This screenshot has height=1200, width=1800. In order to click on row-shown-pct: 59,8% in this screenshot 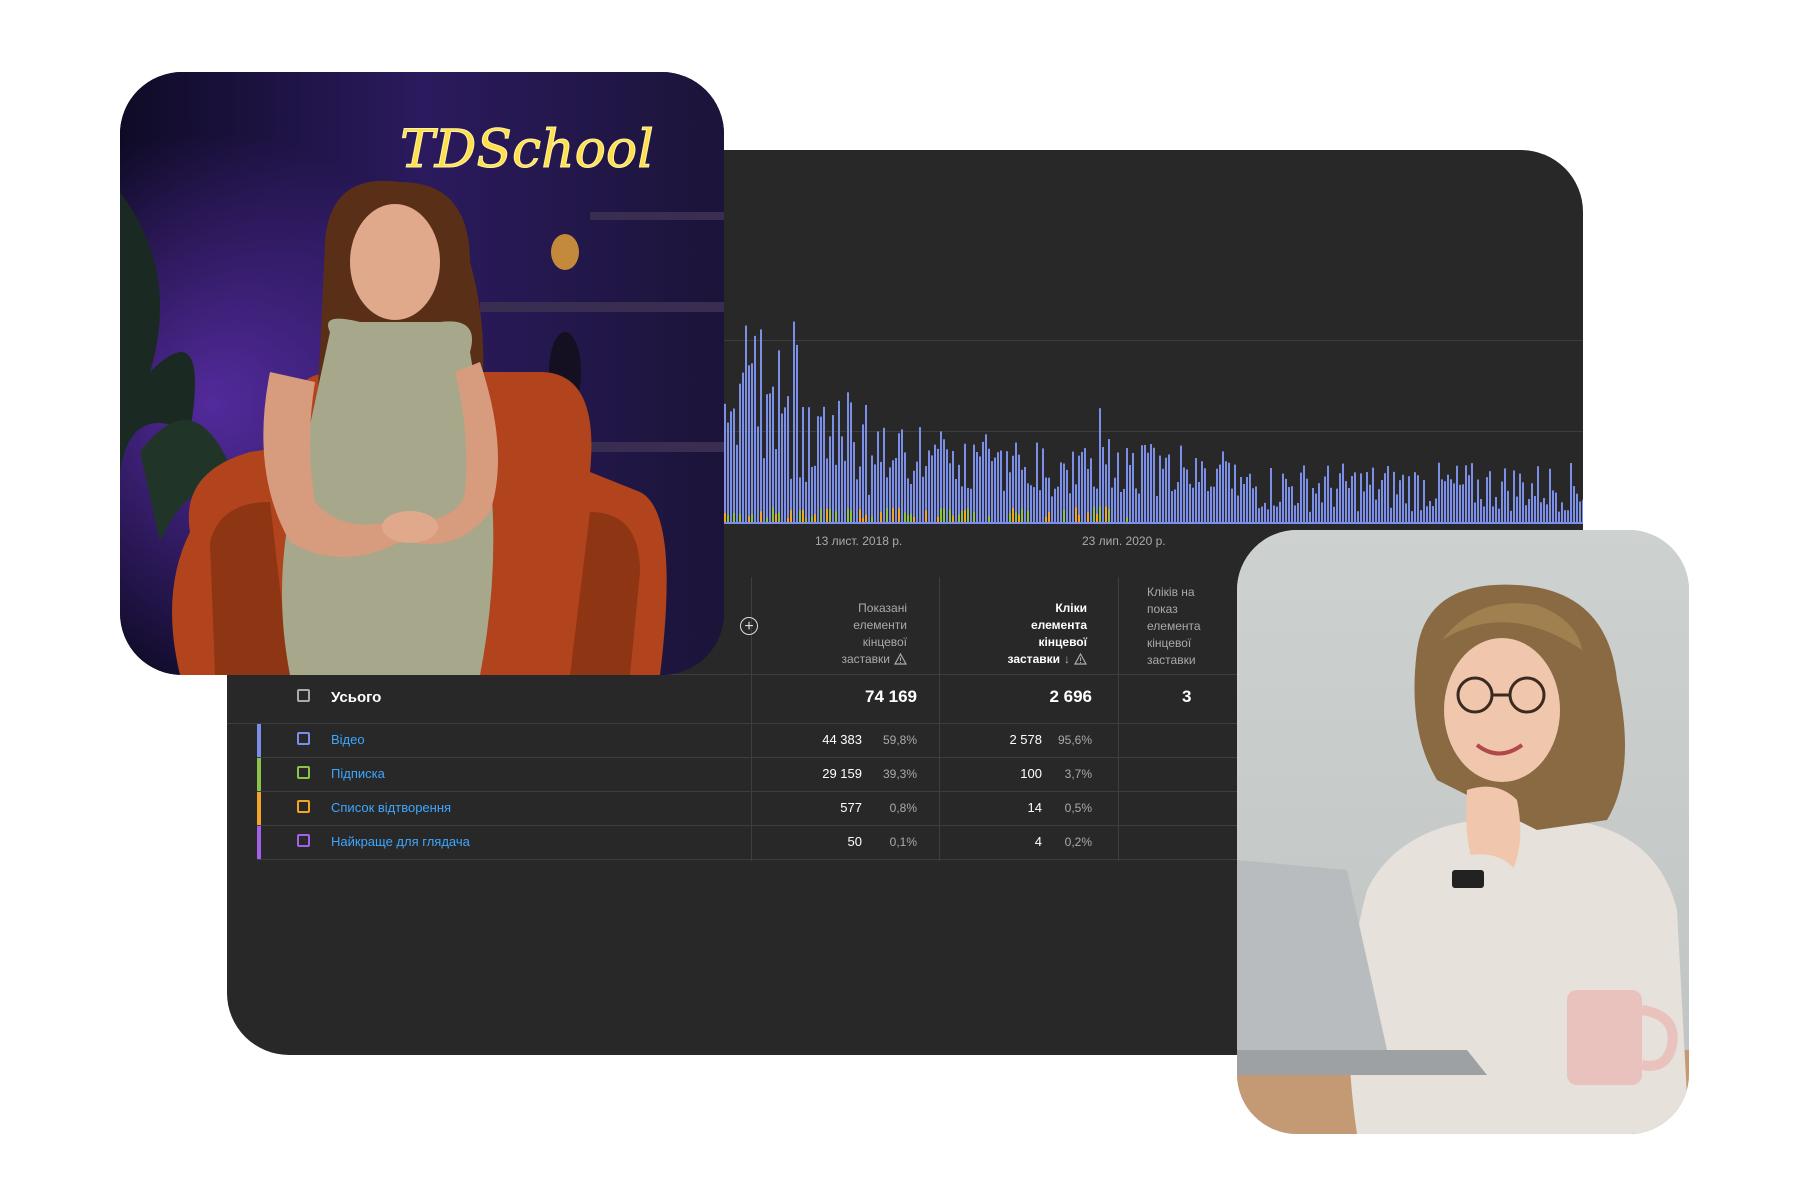, I will do `click(899, 740)`.